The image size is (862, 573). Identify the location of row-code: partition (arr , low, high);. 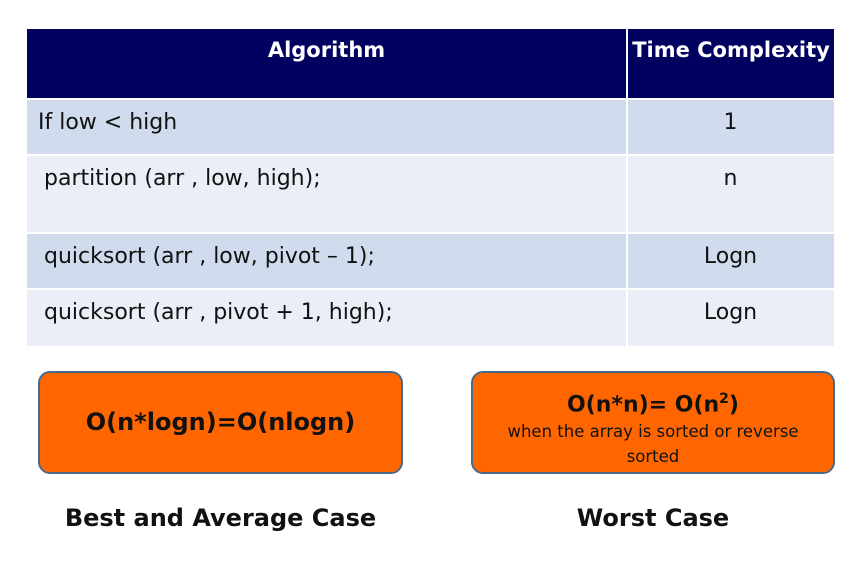
(327, 193).